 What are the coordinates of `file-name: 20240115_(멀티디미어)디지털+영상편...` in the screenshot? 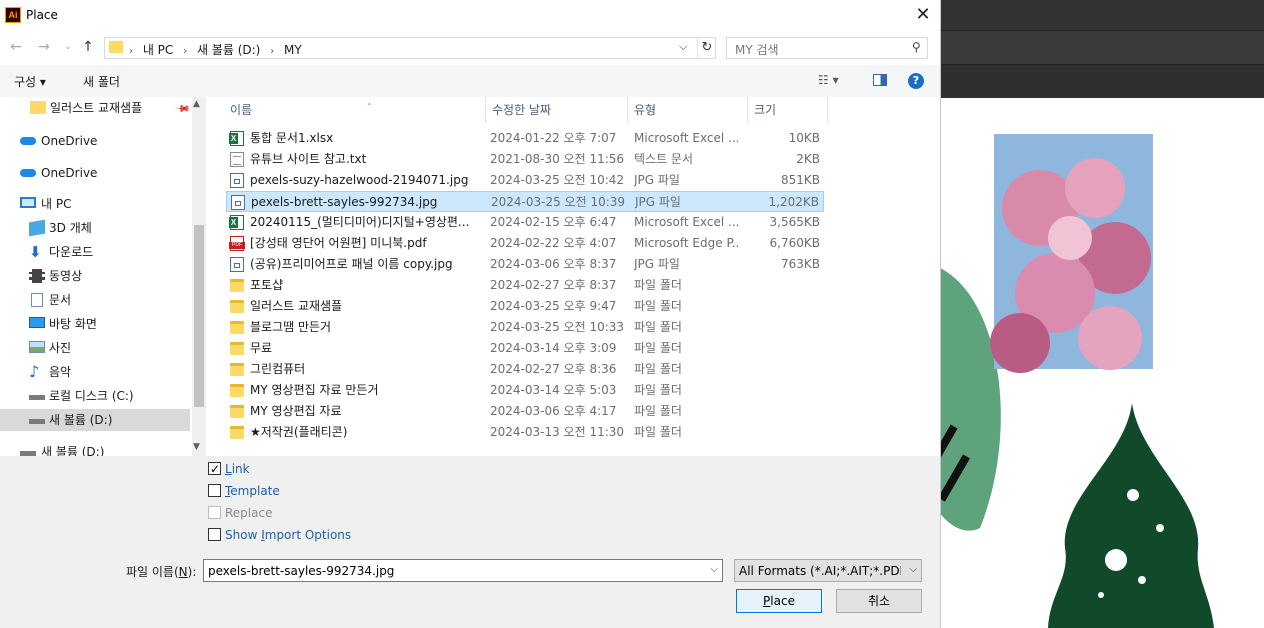 It's located at (360, 222).